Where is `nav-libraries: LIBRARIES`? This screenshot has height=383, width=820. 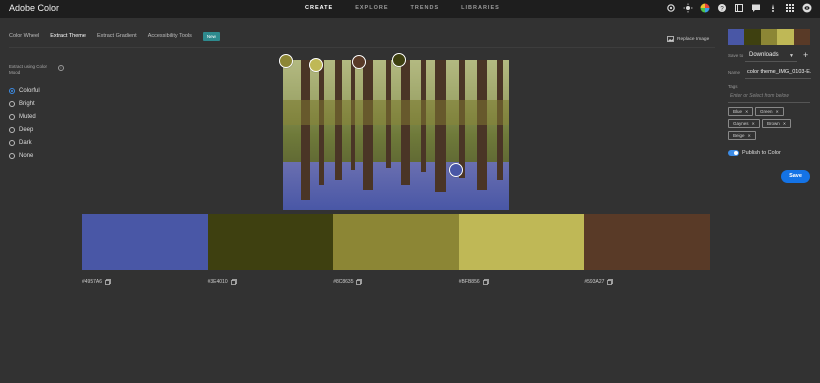 nav-libraries: LIBRARIES is located at coordinates (480, 8).